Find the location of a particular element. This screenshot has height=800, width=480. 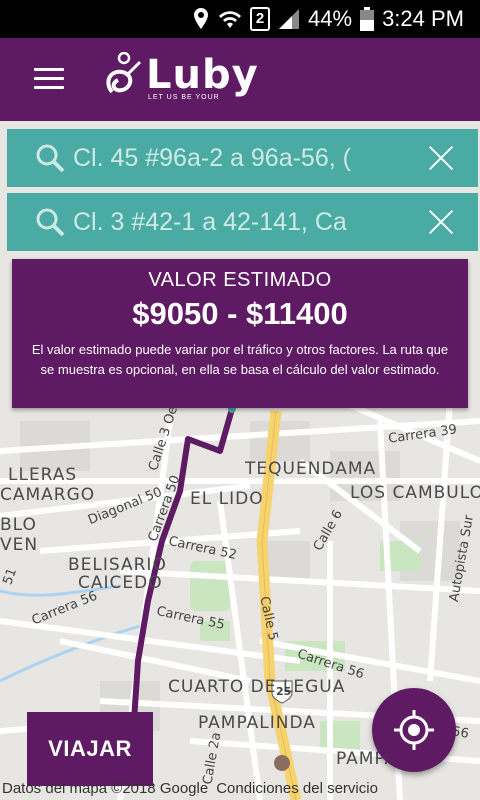

luby-logo: Luby LET US BE YOUR is located at coordinates (181, 78).